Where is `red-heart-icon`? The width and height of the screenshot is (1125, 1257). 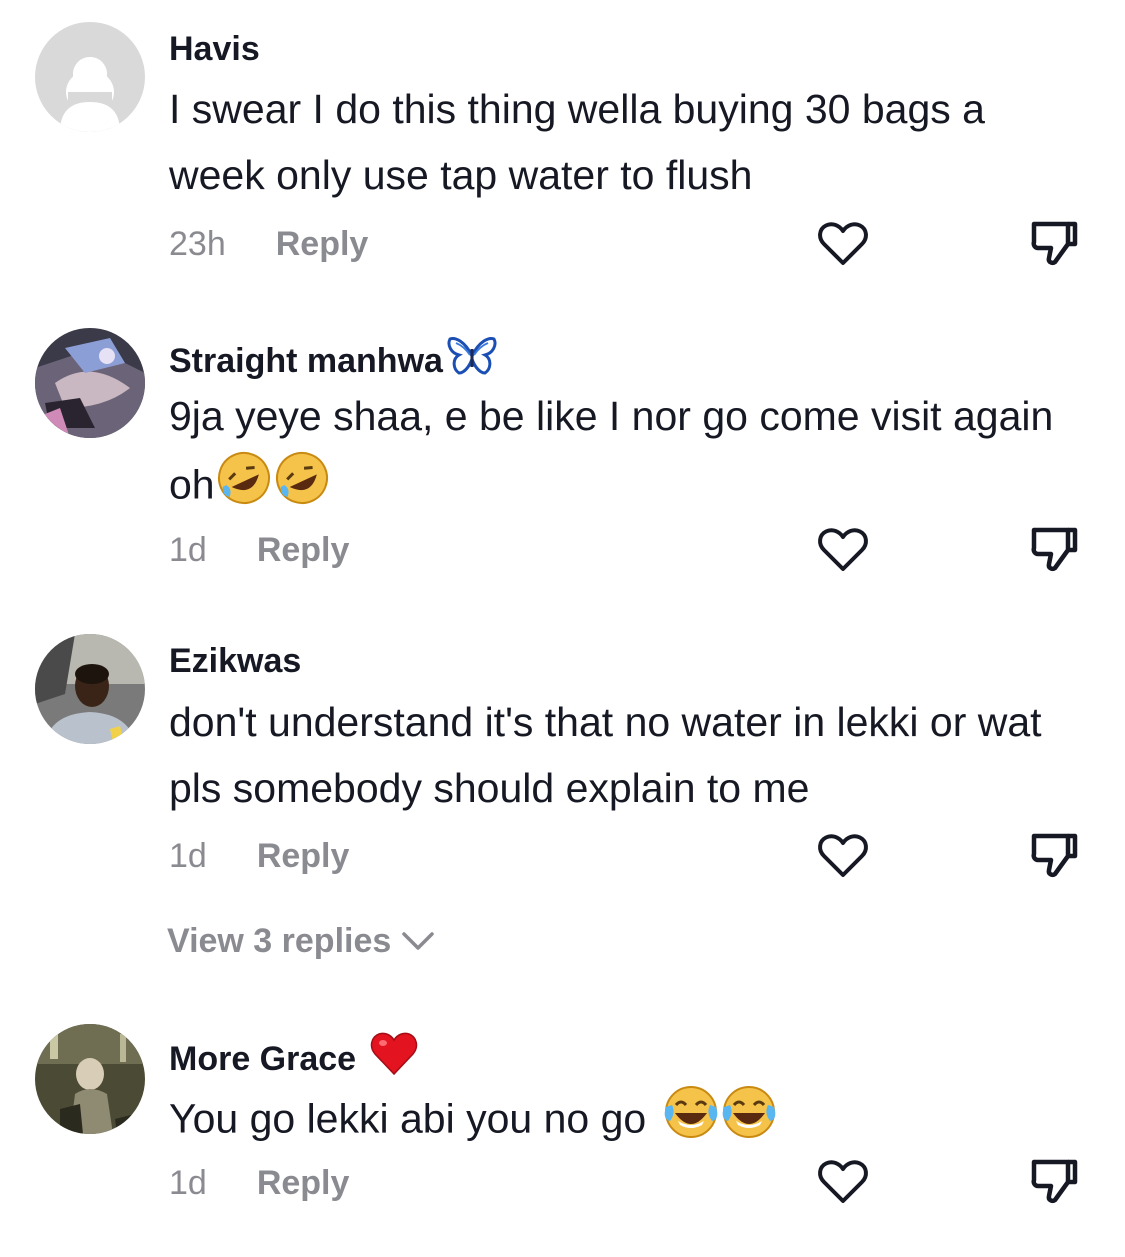
red-heart-icon is located at coordinates (394, 1058).